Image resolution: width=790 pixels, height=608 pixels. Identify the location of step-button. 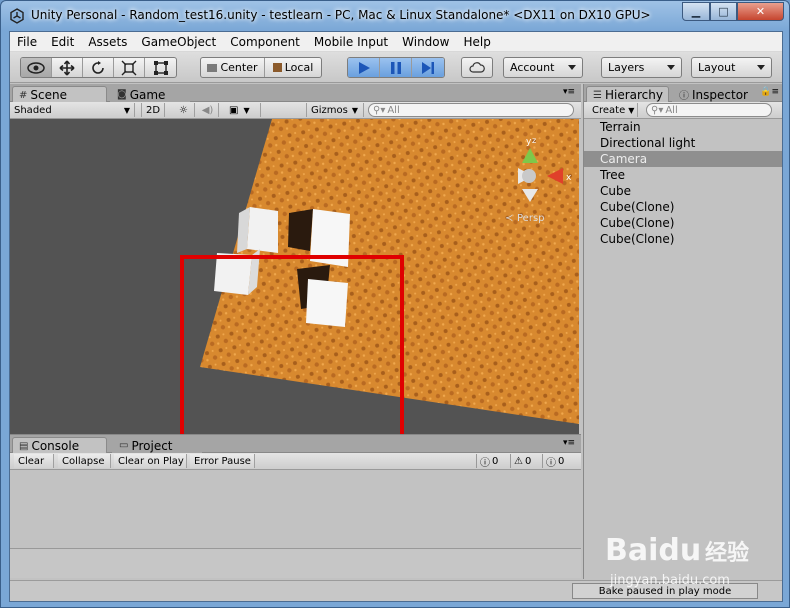
(428, 67).